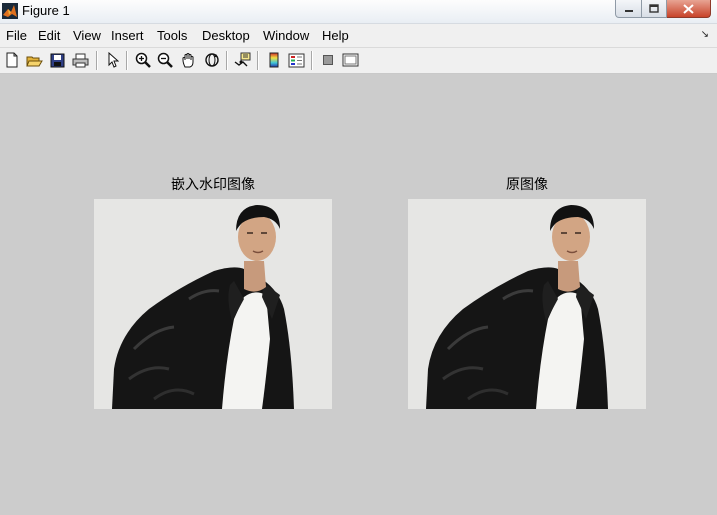 The height and width of the screenshot is (515, 717). I want to click on menu-tools: Tools, so click(172, 35).